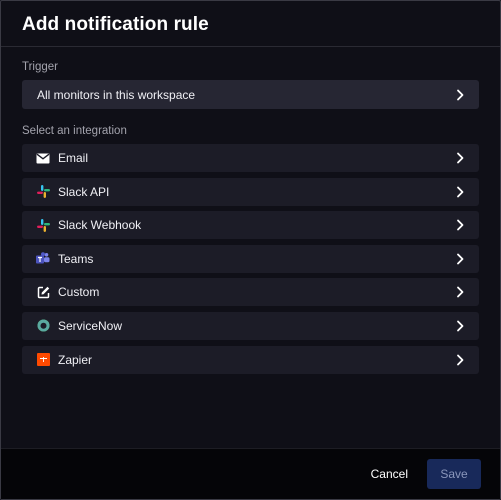  I want to click on integration-item-slack-webhook: Slack Webhook, so click(250, 225).